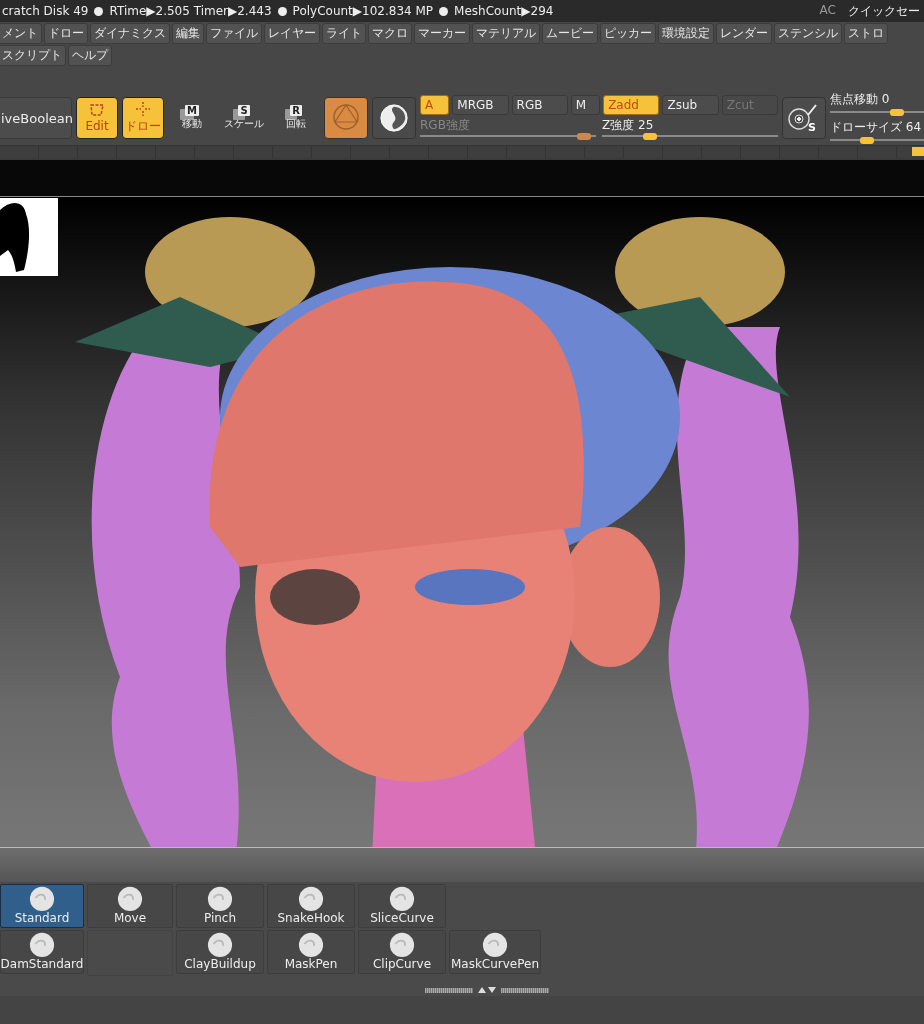 This screenshot has height=1024, width=924. I want to click on transform-button: S スケール, so click(244, 118).